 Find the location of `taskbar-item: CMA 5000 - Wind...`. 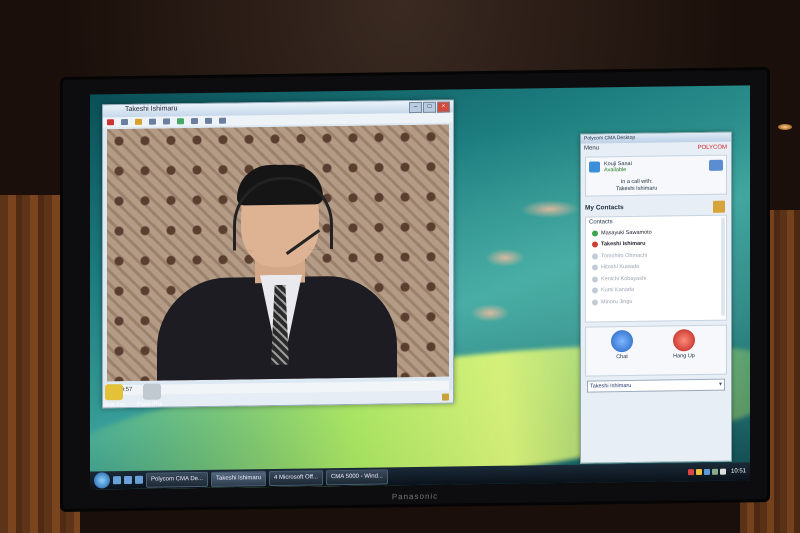

taskbar-item: CMA 5000 - Wind... is located at coordinates (356, 476).